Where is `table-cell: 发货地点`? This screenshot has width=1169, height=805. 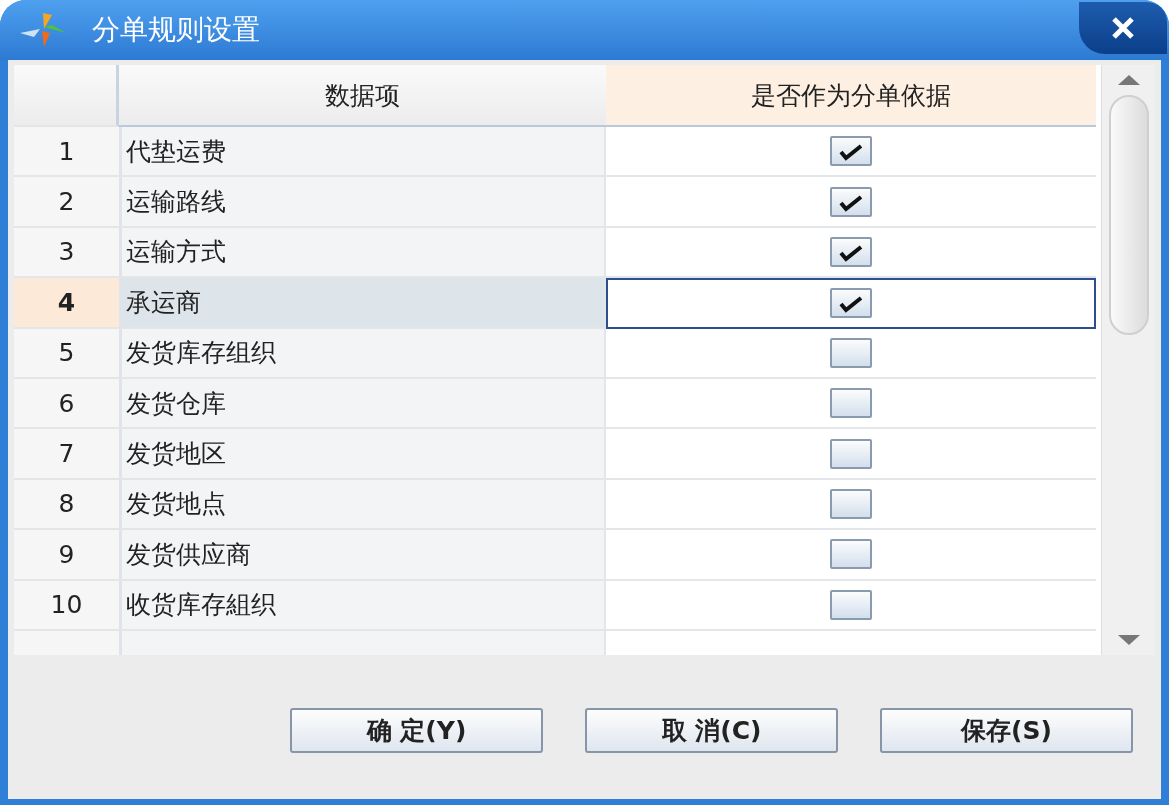 table-cell: 发货地点 is located at coordinates (362, 505).